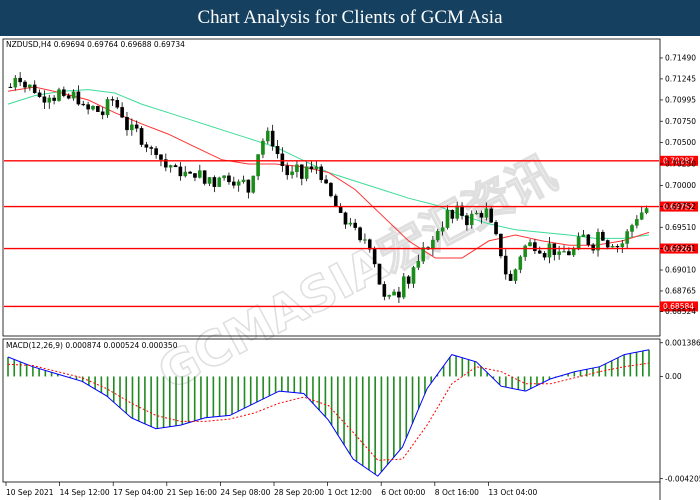 Image resolution: width=700 pixels, height=500 pixels. What do you see at coordinates (680, 58) in the screenshot?
I see `price-tick-label: 0.71490` at bounding box center [680, 58].